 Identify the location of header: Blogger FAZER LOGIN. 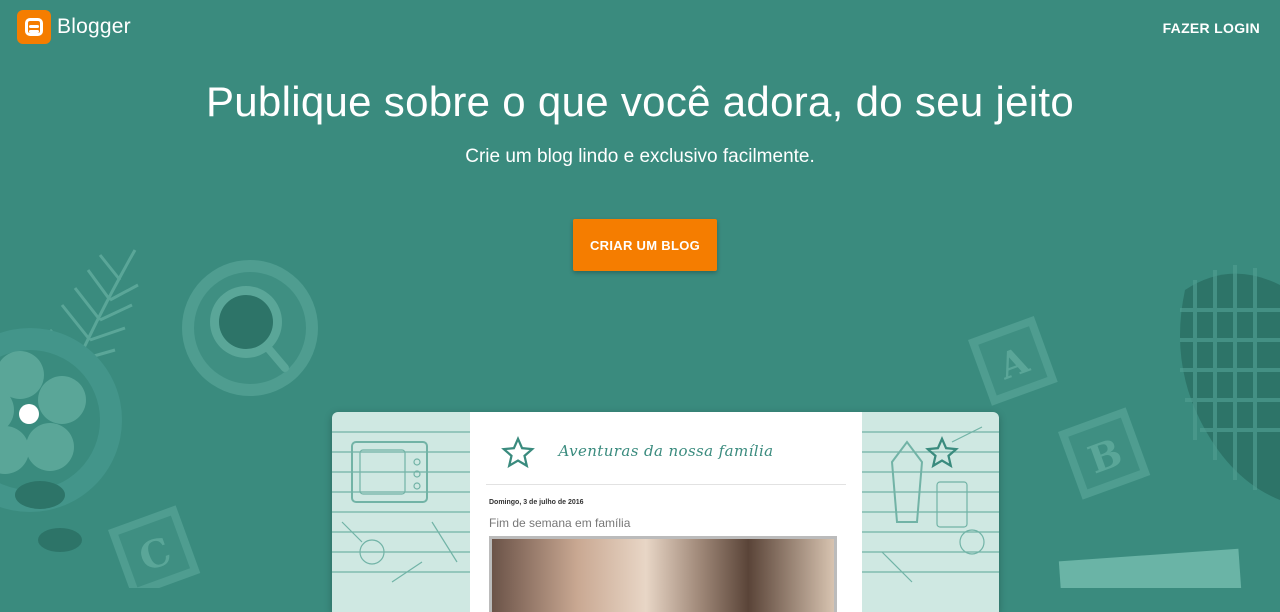
(640, 28).